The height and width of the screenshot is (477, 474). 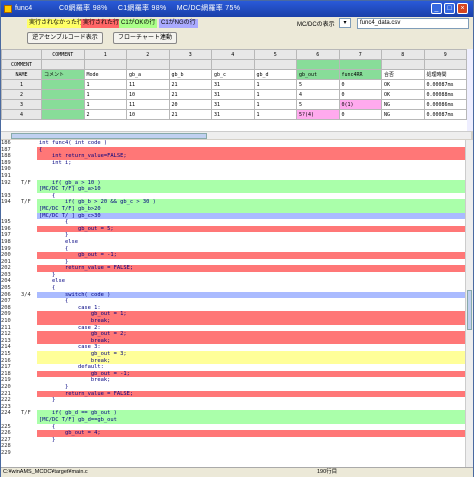 I want to click on code-line: 223, so click(x=233, y=407).